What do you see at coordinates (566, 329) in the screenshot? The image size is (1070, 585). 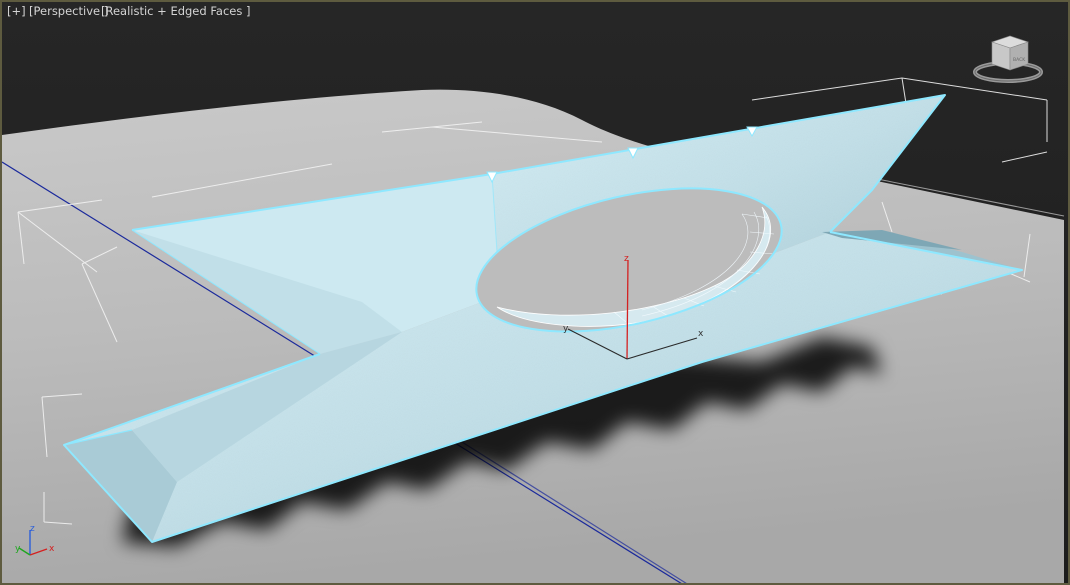 I see `gizmo-y-label: y` at bounding box center [566, 329].